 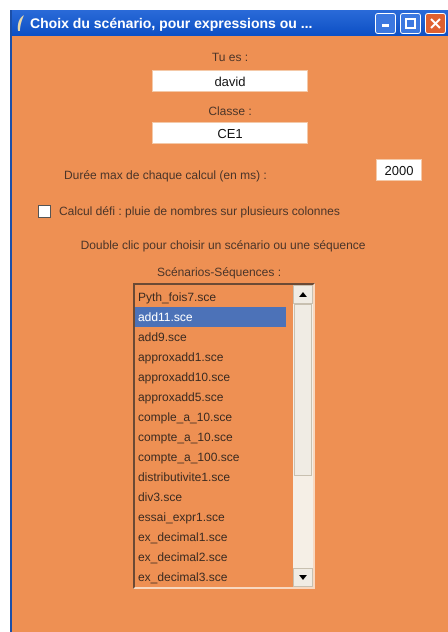 What do you see at coordinates (219, 272) in the screenshot?
I see `list-label: Scénarios-Séquences :` at bounding box center [219, 272].